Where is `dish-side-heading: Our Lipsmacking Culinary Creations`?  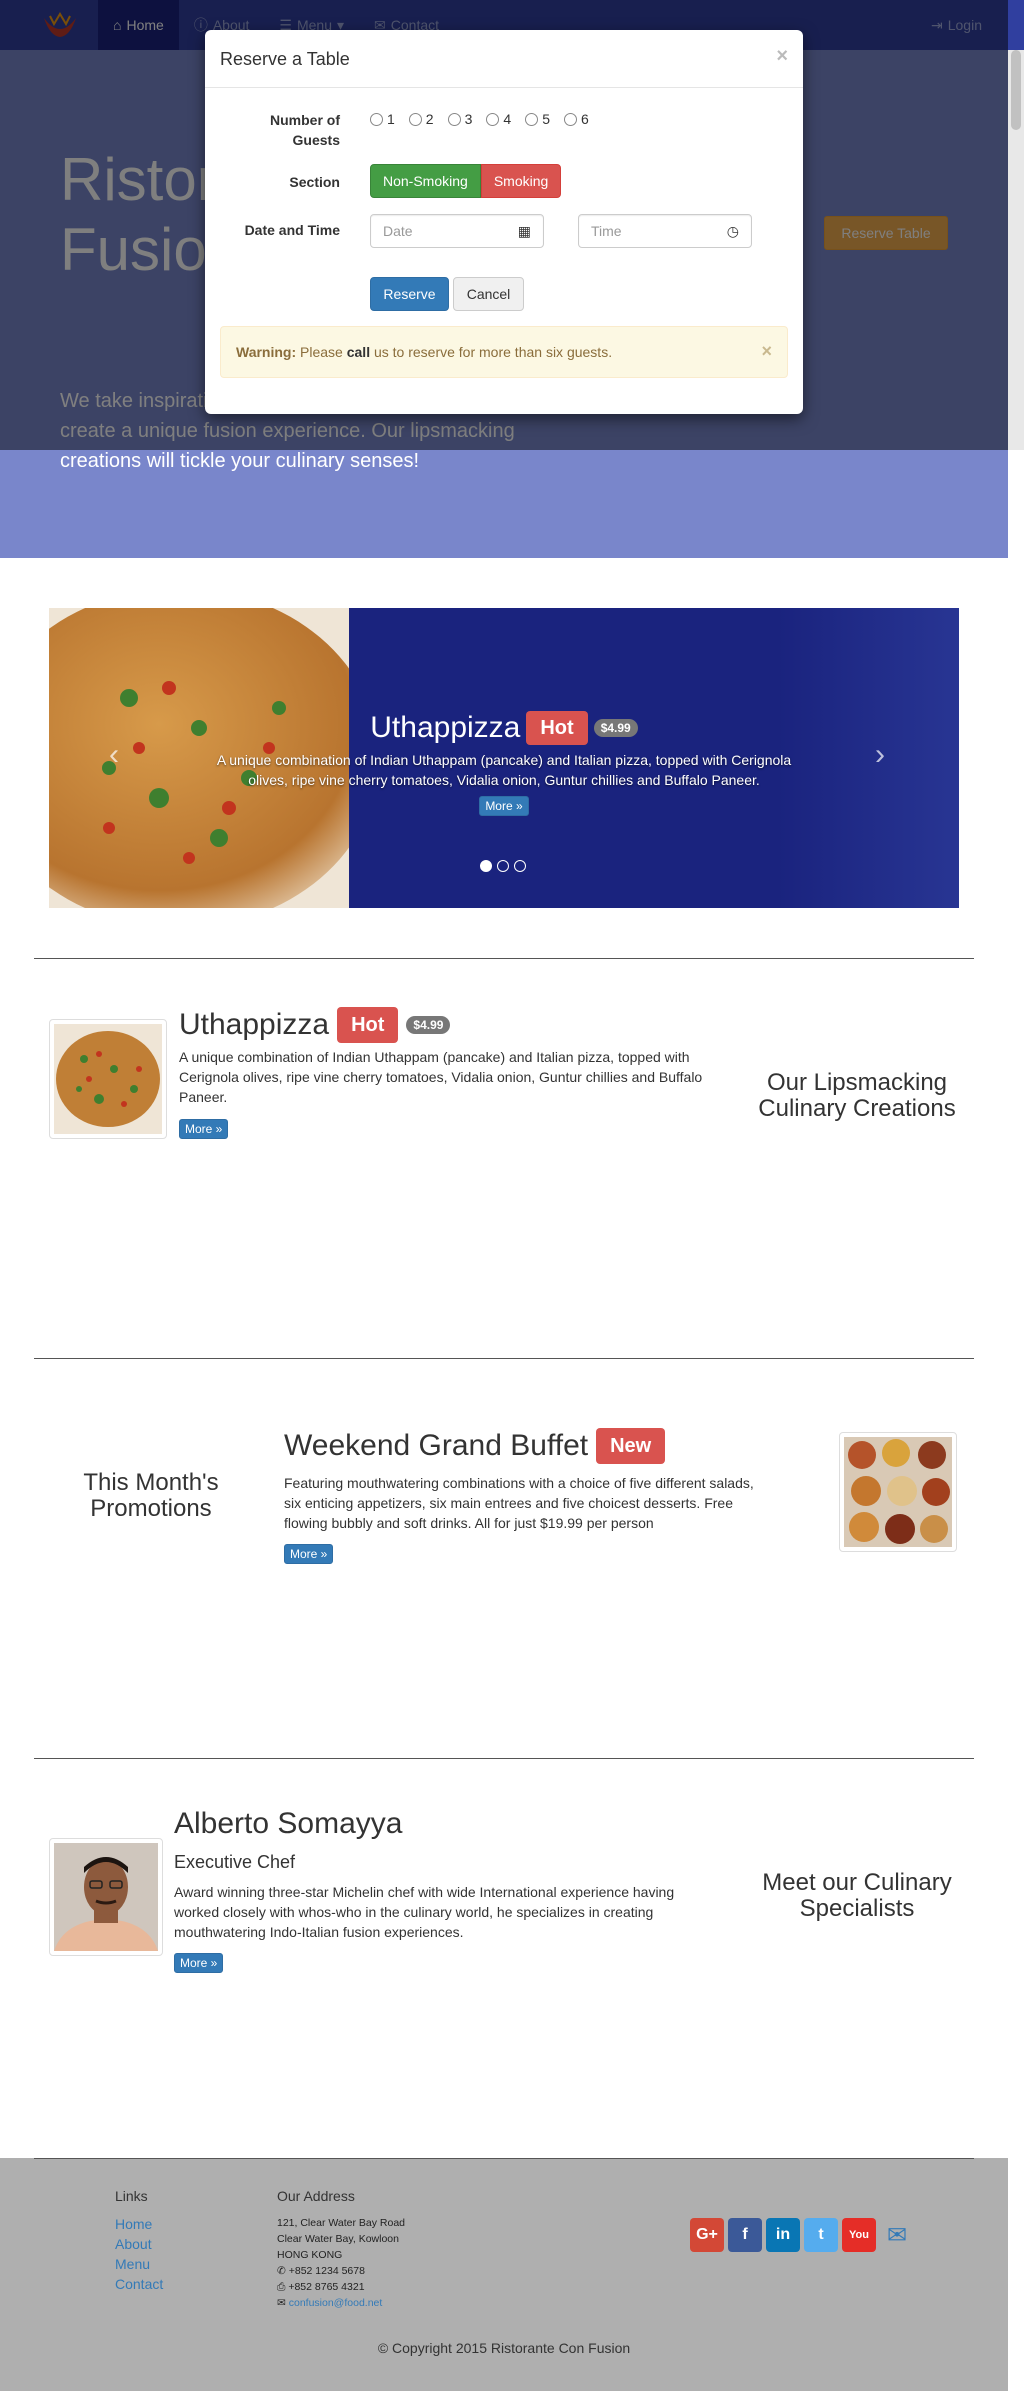 dish-side-heading: Our Lipsmacking Culinary Creations is located at coordinates (857, 1096).